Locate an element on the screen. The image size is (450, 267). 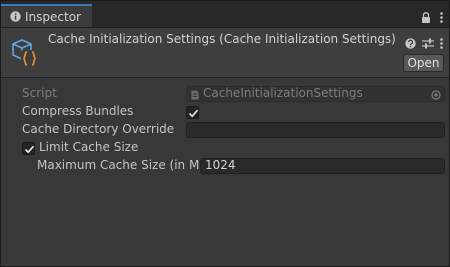
tab-label: Inspector is located at coordinates (53, 16).